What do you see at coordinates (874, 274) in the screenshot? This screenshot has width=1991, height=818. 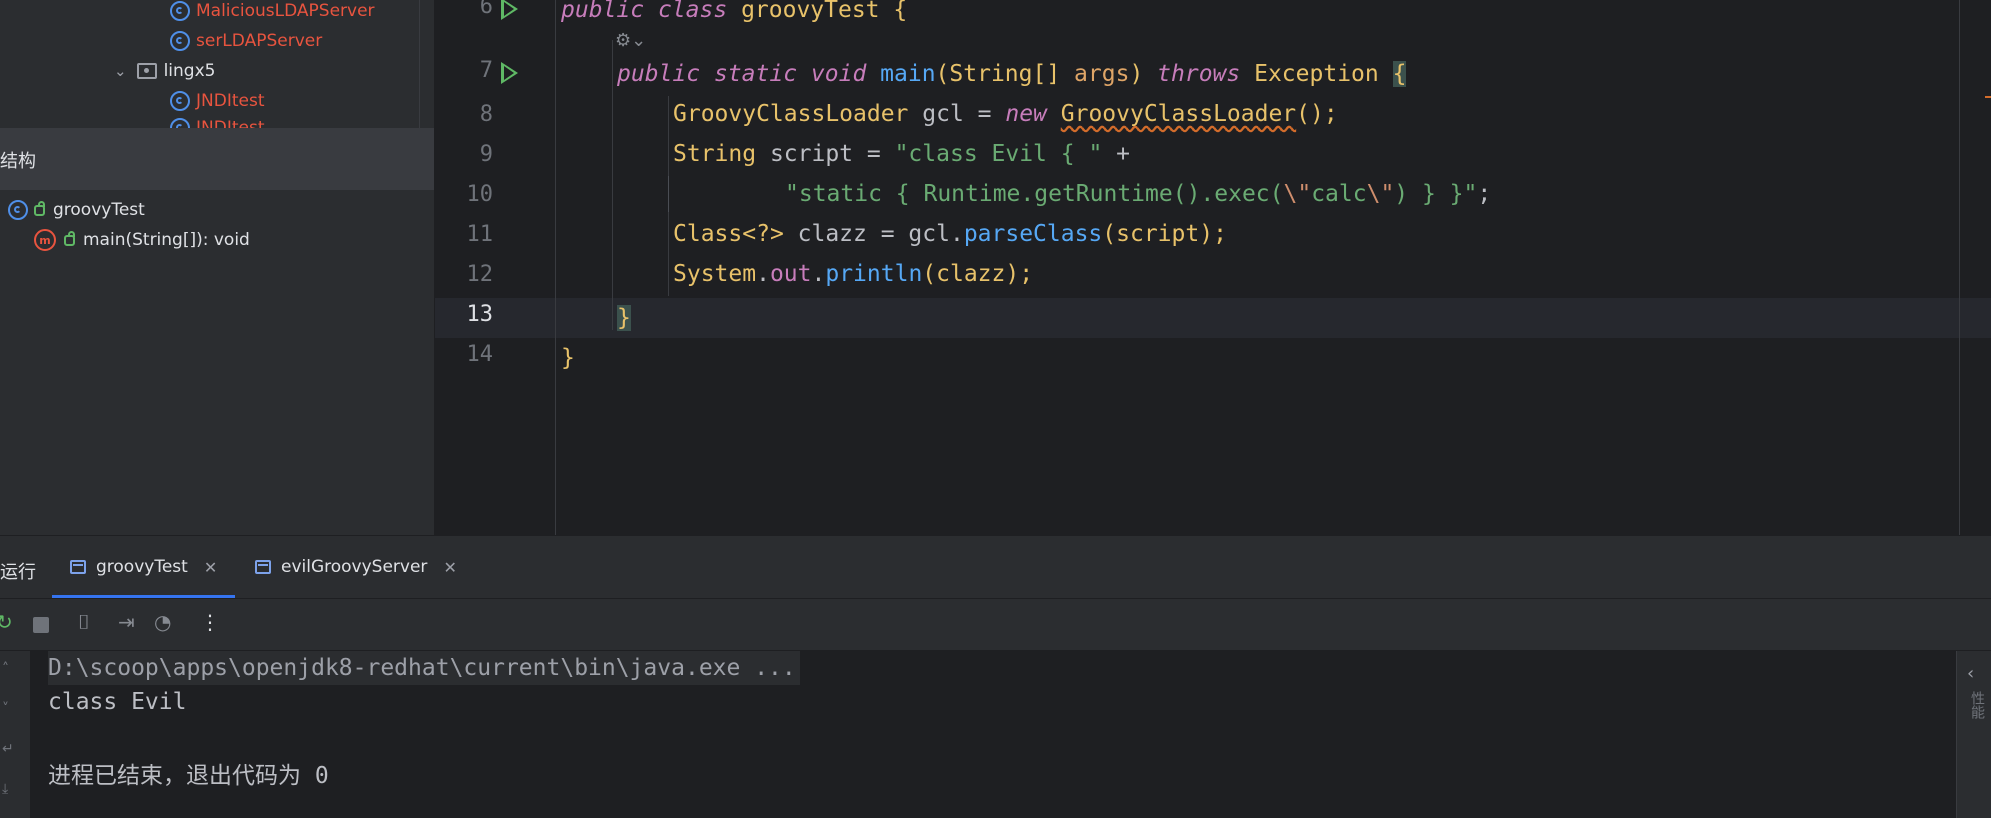 I see `method-name: println` at bounding box center [874, 274].